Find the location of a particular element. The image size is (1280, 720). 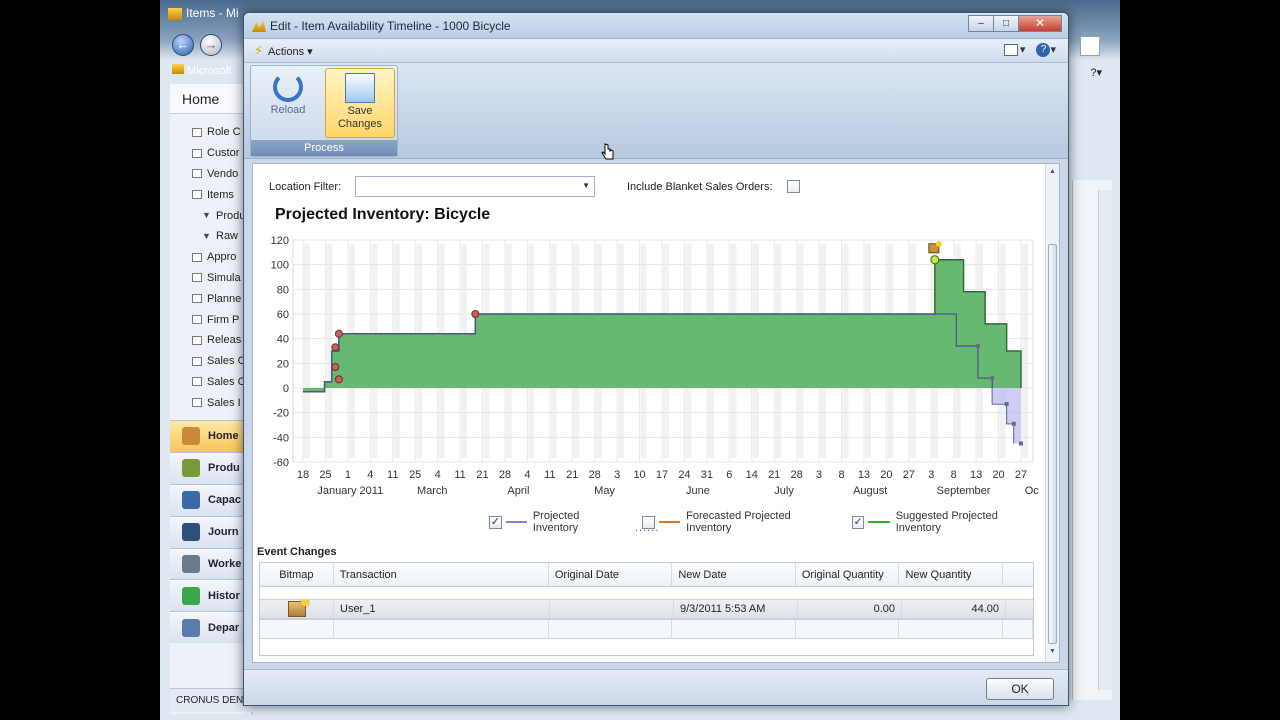

table-cell-original-quantity: 0.00 is located at coordinates (850, 609).